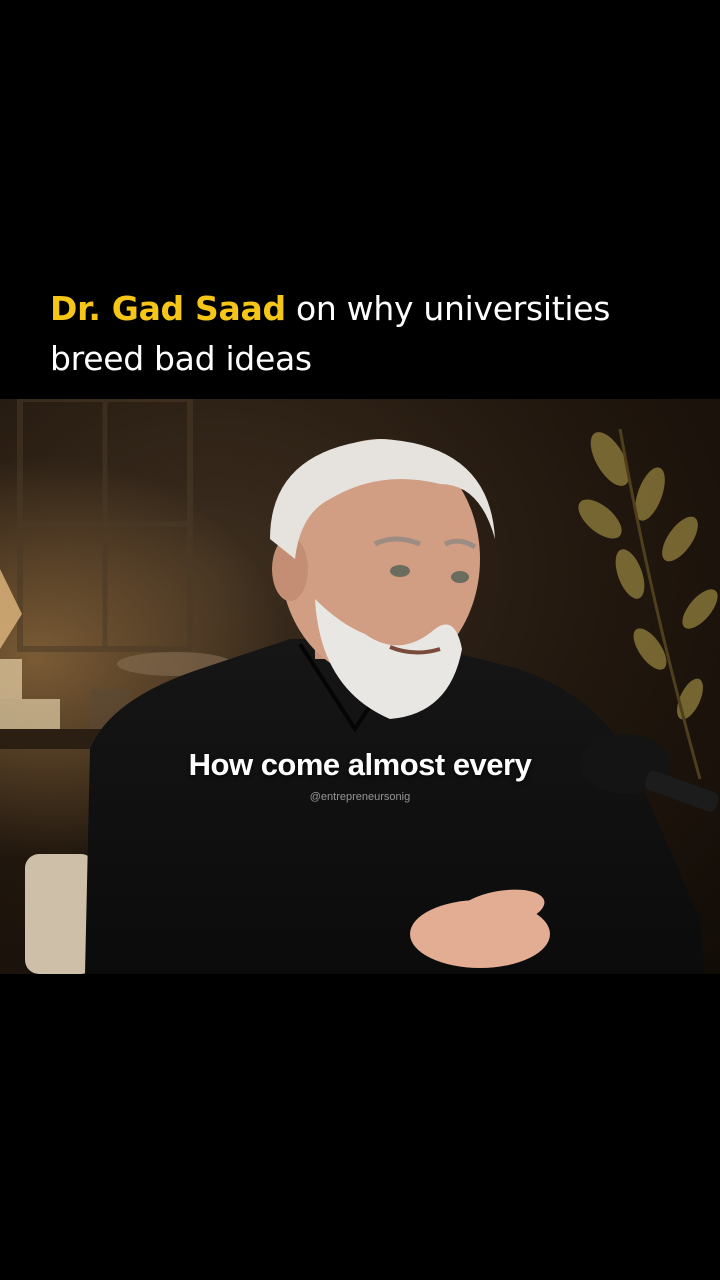 The image size is (720, 1280). I want to click on eye-right, so click(460, 577).